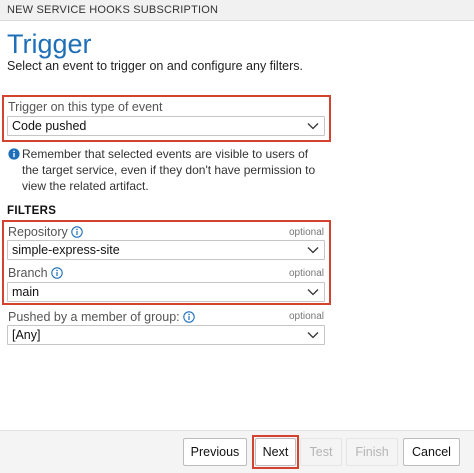 This screenshot has width=474, height=473. I want to click on pushed-by-value: [Any], so click(26, 335).